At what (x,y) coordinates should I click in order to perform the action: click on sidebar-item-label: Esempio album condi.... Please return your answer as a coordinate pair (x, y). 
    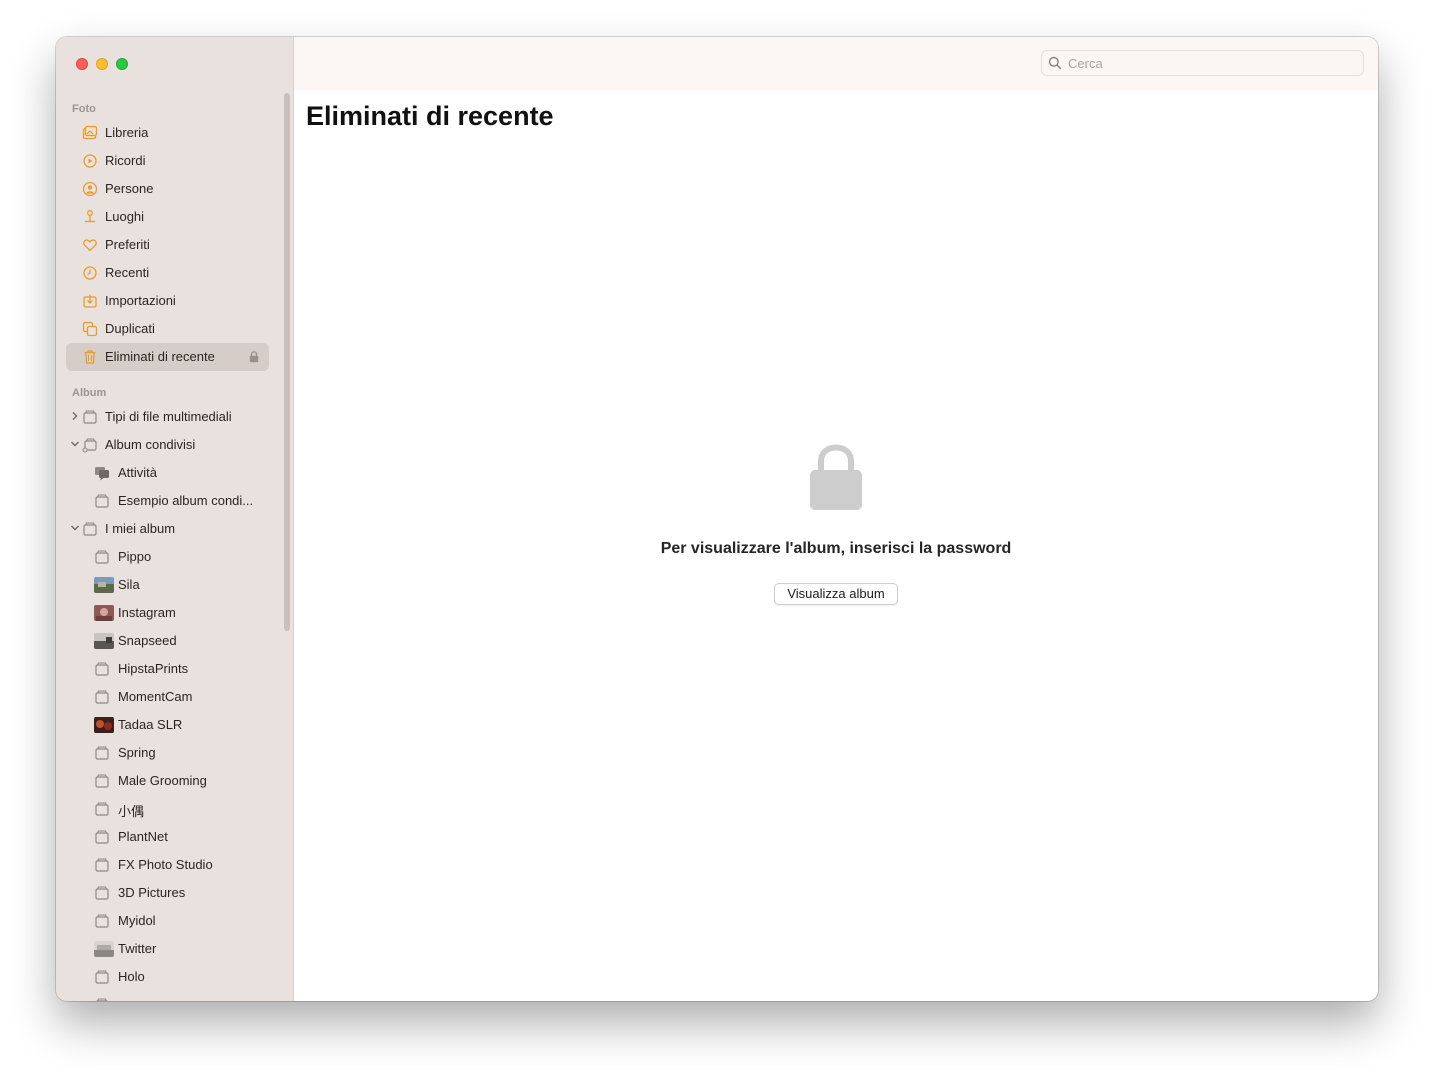
    Looking at the image, I should click on (186, 500).